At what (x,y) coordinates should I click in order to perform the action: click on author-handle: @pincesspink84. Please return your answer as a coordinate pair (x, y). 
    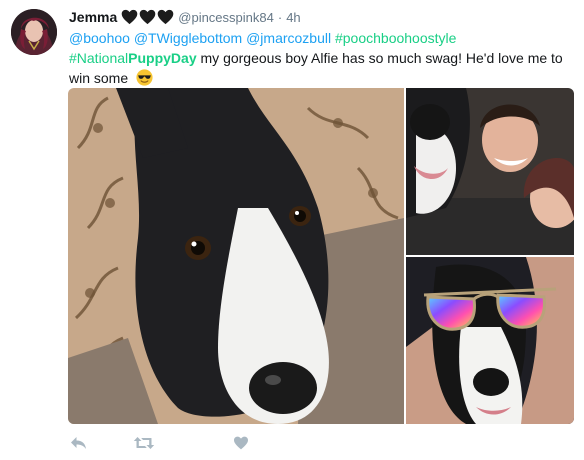
    Looking at the image, I should click on (226, 17).